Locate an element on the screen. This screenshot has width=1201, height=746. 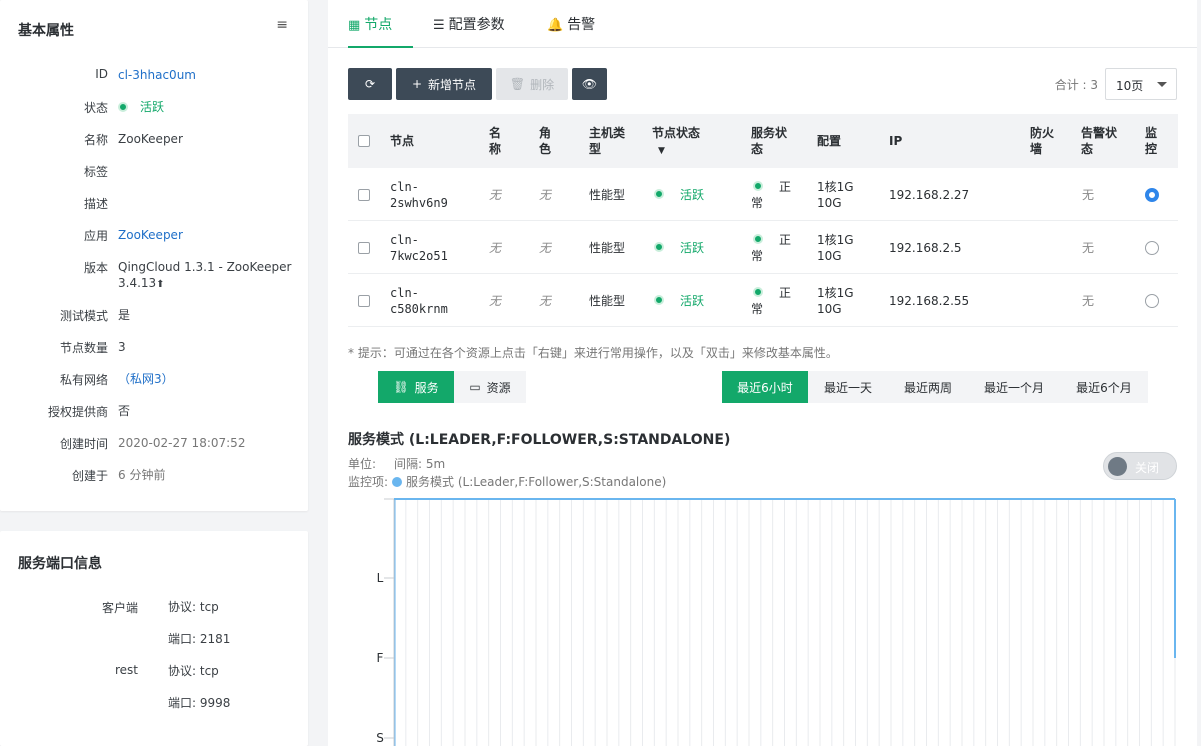
cell-alarm: 无 is located at coordinates (1088, 248).